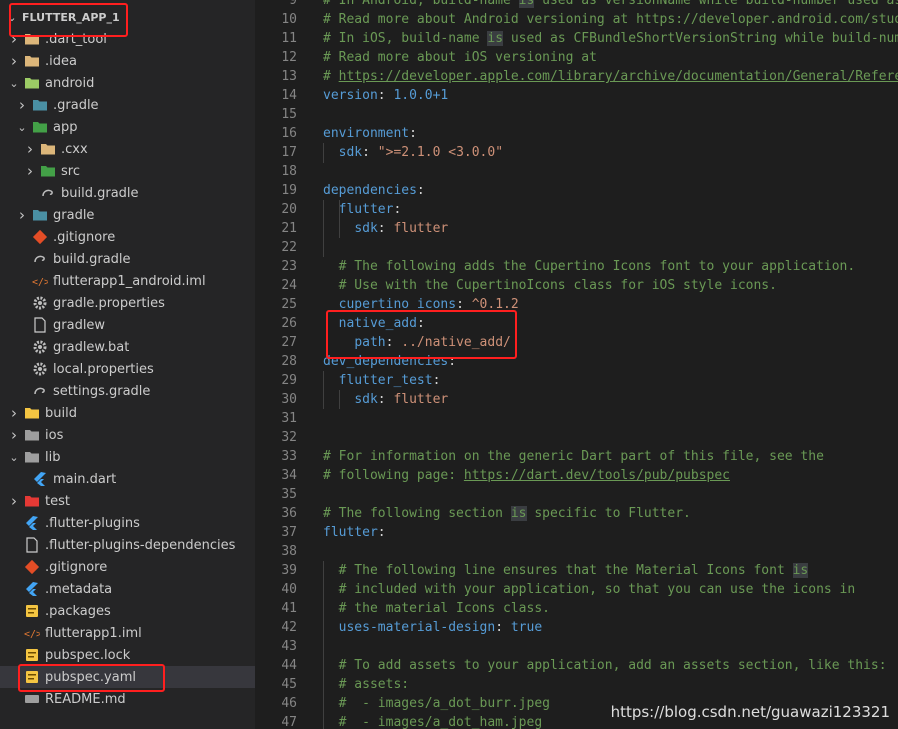 Image resolution: width=898 pixels, height=729 pixels. Describe the element at coordinates (127, 303) in the screenshot. I see `tree-item: gradle.properties` at that location.